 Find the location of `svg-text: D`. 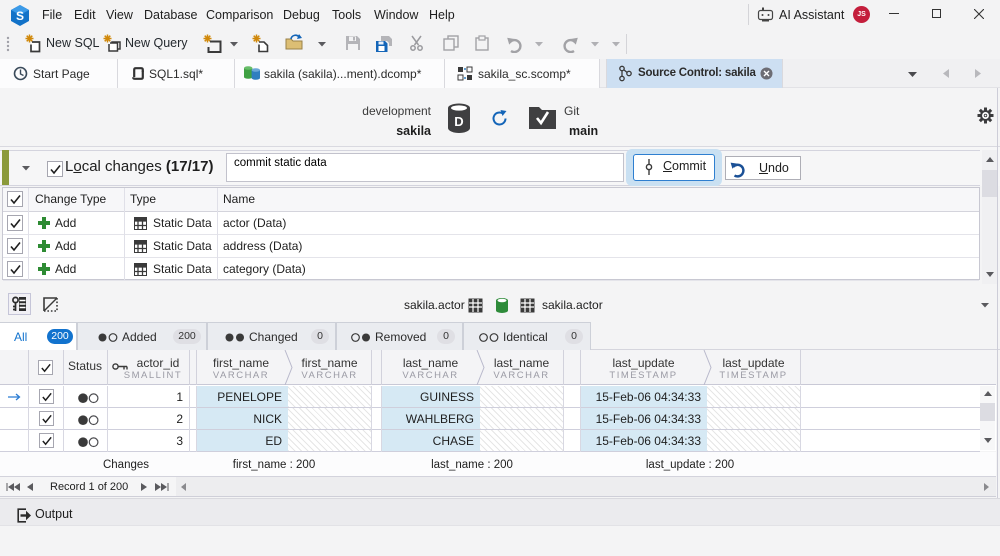

svg-text: D is located at coordinates (458, 121).